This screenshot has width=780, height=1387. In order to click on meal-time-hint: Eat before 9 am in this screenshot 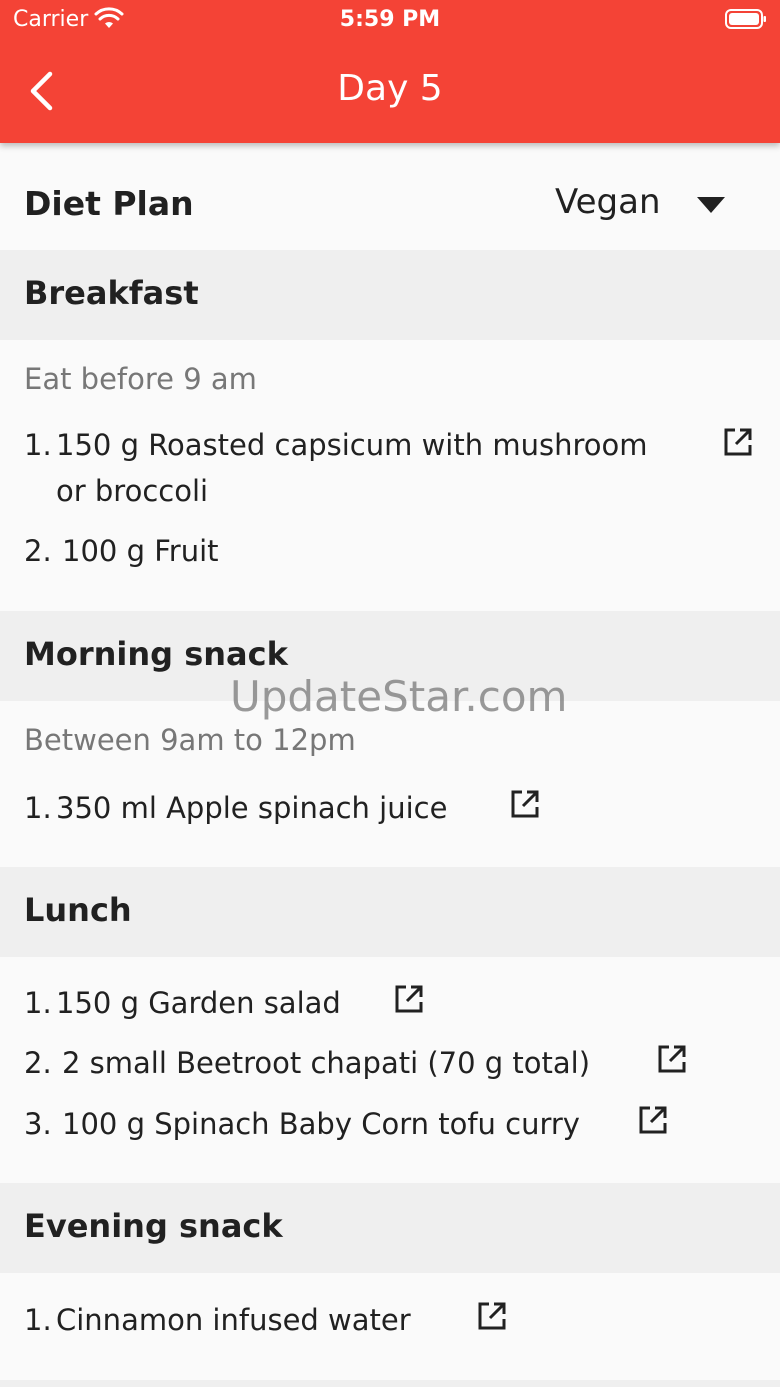, I will do `click(140, 379)`.